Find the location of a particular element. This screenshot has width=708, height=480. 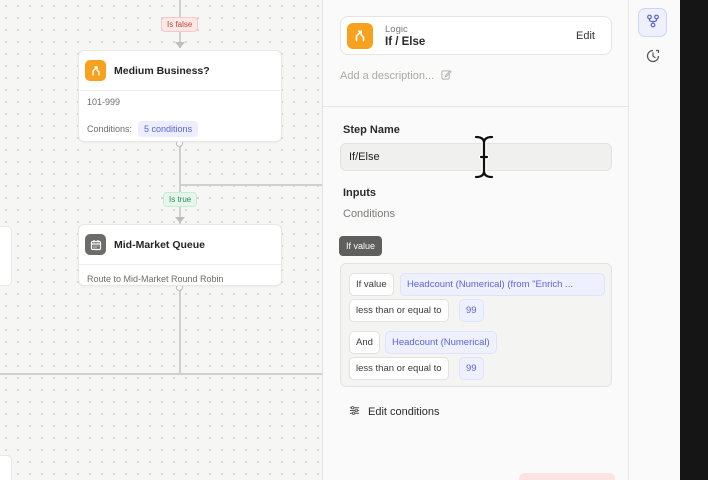

history-clock-icon is located at coordinates (653, 57).